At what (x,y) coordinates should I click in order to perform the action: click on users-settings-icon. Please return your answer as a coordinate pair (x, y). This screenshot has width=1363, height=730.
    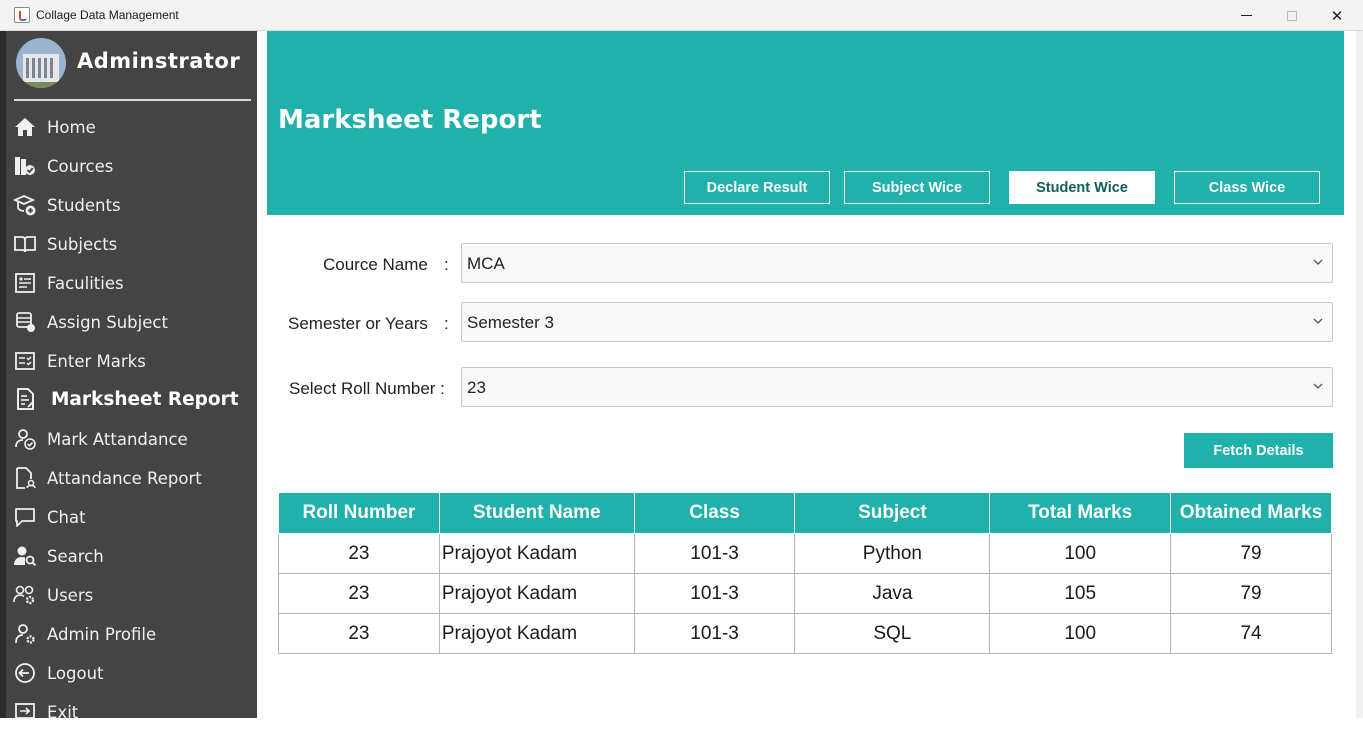
    Looking at the image, I should click on (25, 595).